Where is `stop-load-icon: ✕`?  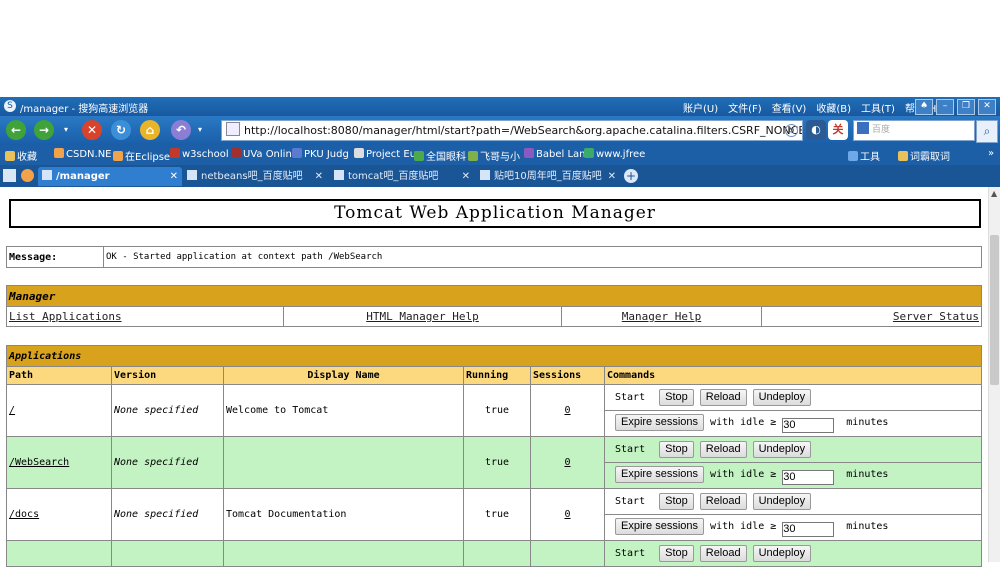 stop-load-icon: ✕ is located at coordinates (92, 130).